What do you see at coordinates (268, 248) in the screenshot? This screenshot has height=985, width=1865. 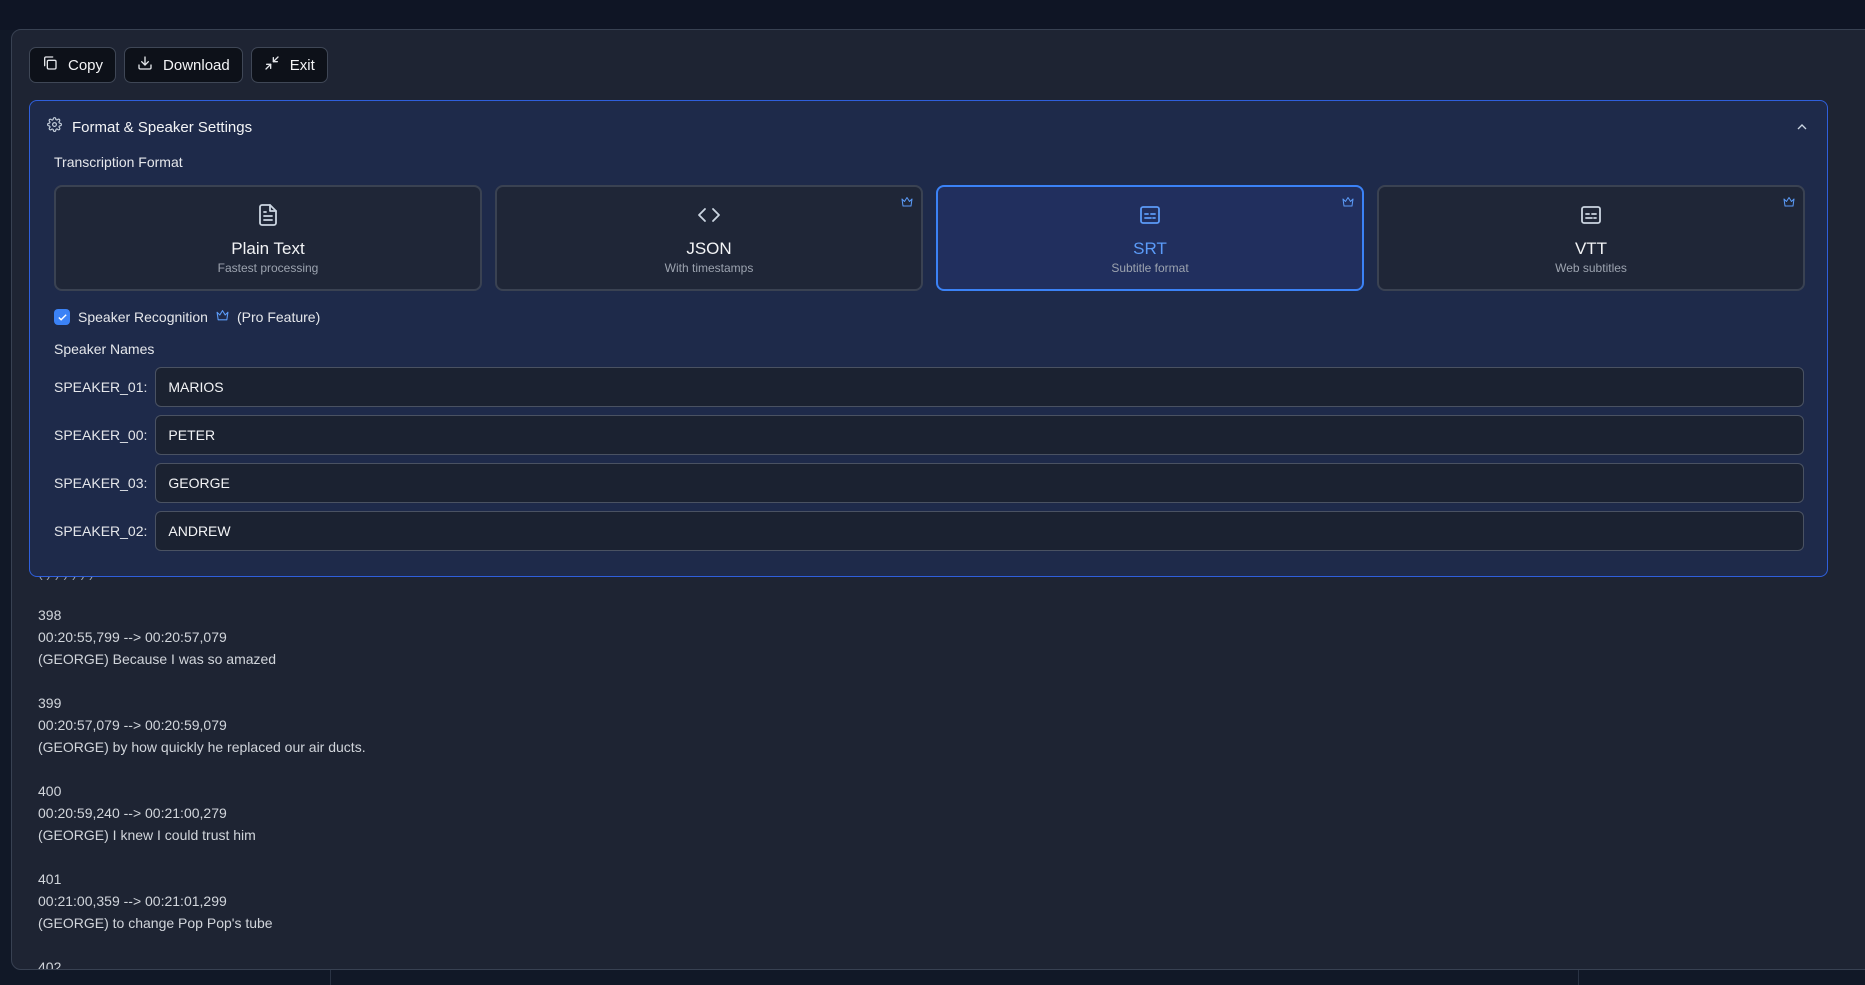 I see `format-name: Plain Text` at bounding box center [268, 248].